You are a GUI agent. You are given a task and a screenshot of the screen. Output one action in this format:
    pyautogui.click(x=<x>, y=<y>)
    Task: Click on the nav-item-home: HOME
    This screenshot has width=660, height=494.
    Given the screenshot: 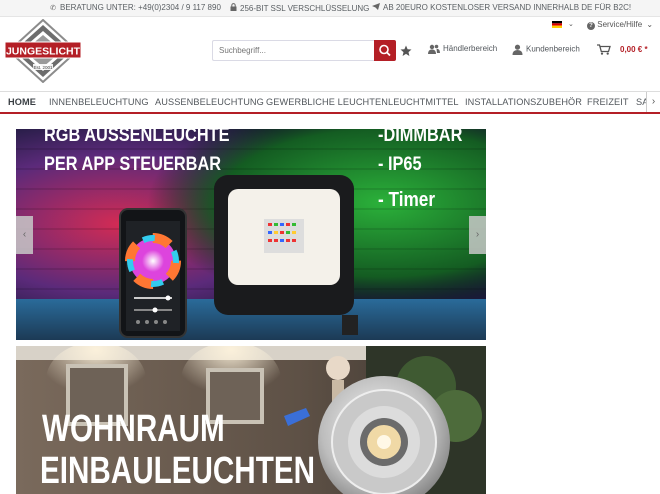 What is the action you would take?
    pyautogui.click(x=22, y=102)
    